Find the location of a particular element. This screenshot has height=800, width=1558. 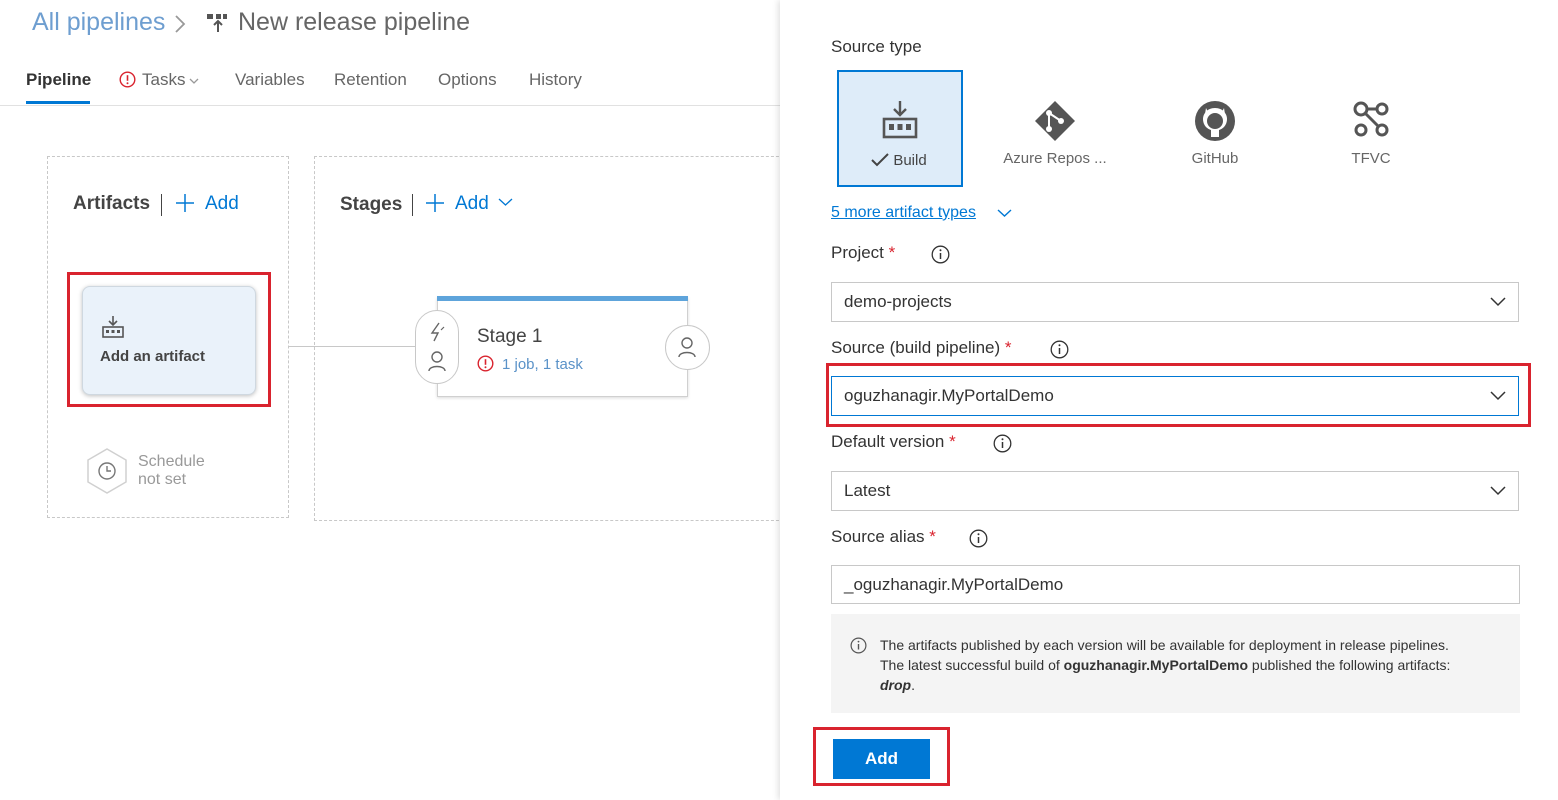

chevron-right-icon is located at coordinates (180, 24).